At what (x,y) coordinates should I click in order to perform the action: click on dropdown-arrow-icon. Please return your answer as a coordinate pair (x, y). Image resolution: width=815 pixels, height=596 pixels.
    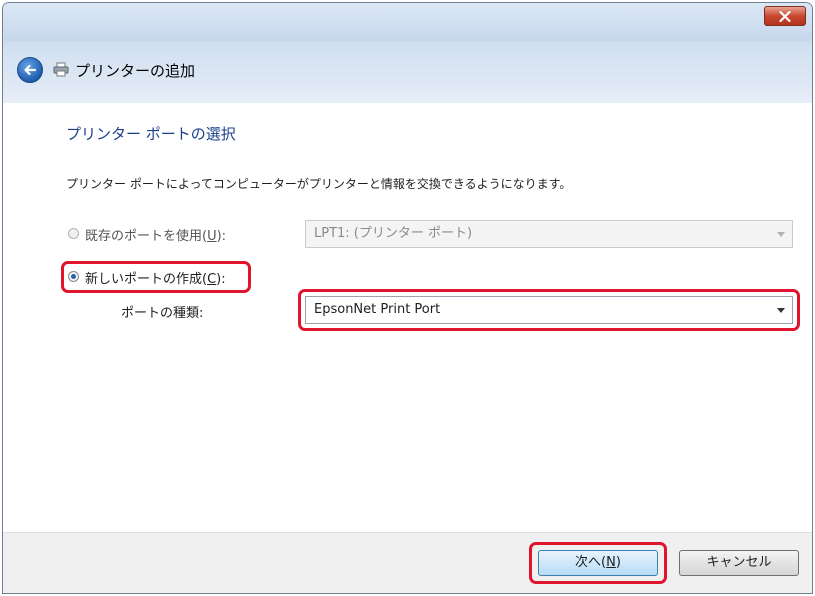
    Looking at the image, I should click on (781, 234).